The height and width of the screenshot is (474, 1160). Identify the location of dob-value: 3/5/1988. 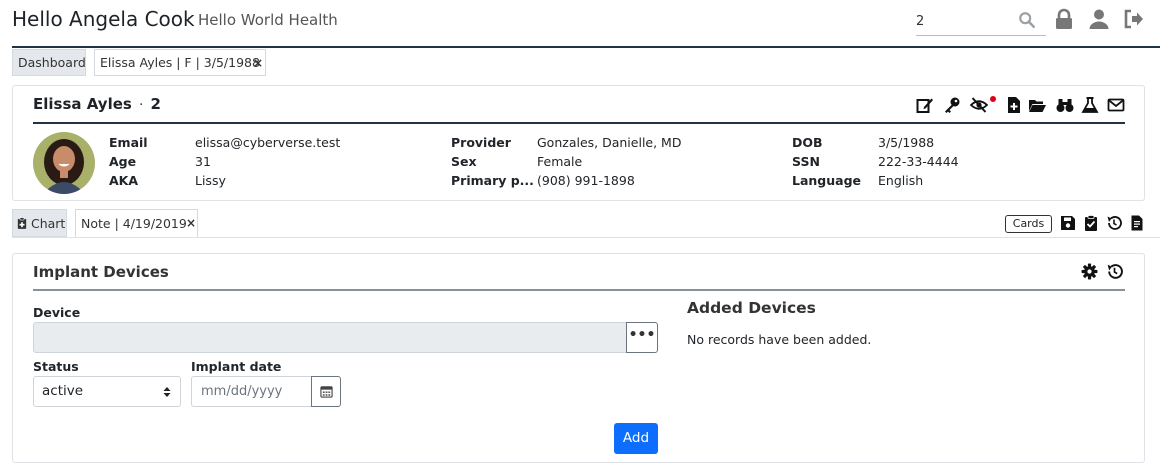
(906, 142).